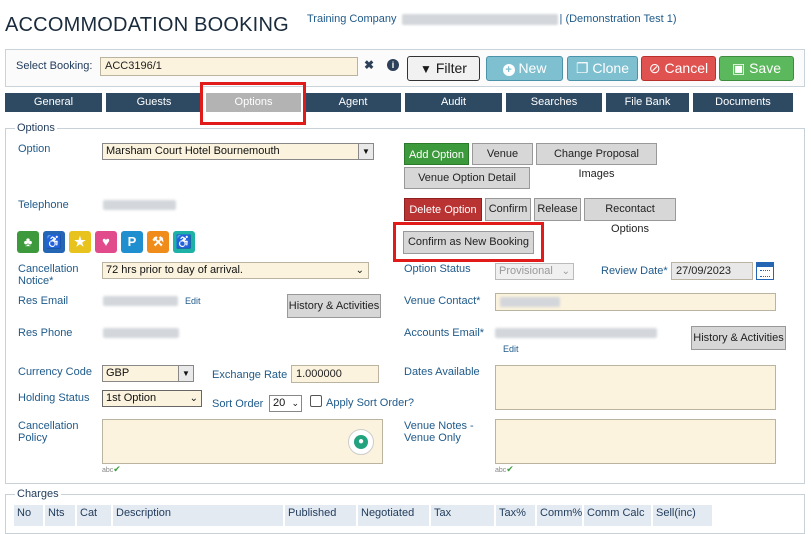  I want to click on filter-label: Filter, so click(451, 68).